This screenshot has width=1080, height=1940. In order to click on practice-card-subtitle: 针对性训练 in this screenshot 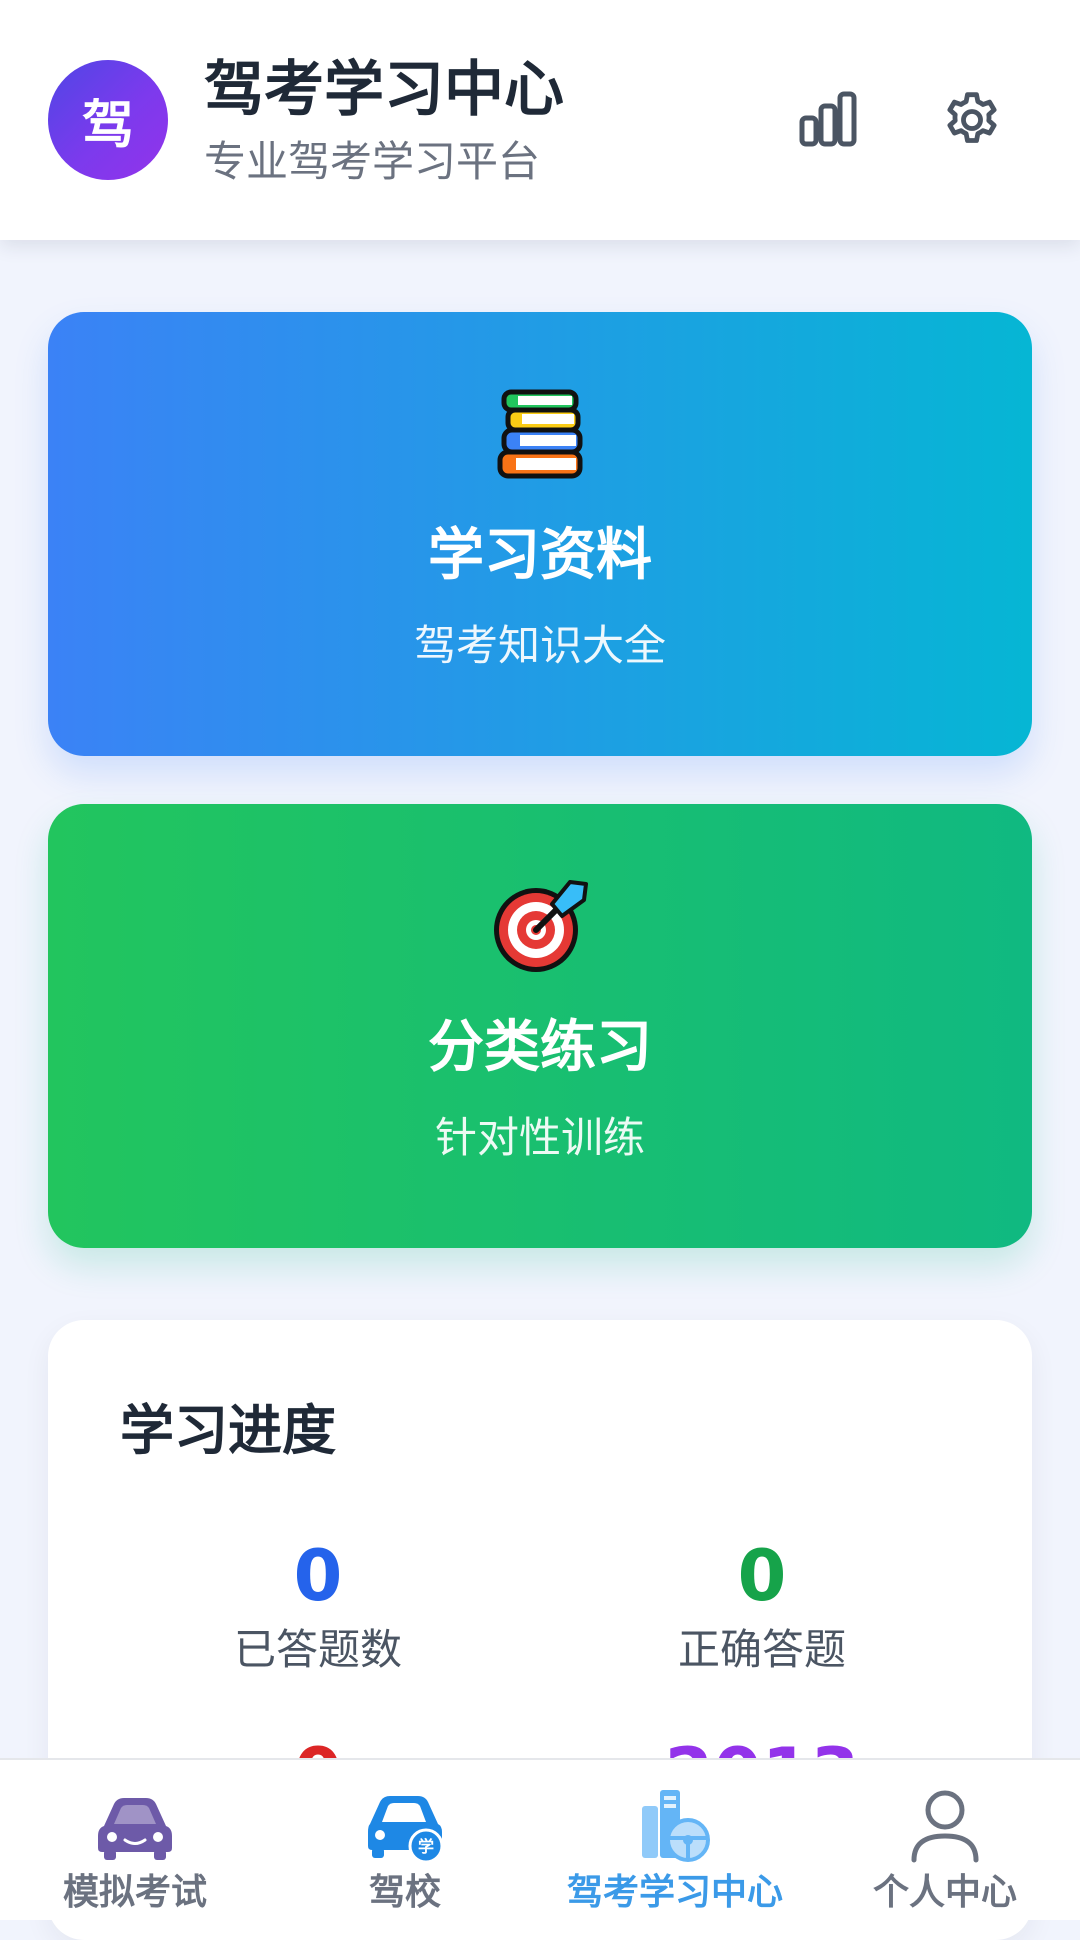, I will do `click(539, 1137)`.